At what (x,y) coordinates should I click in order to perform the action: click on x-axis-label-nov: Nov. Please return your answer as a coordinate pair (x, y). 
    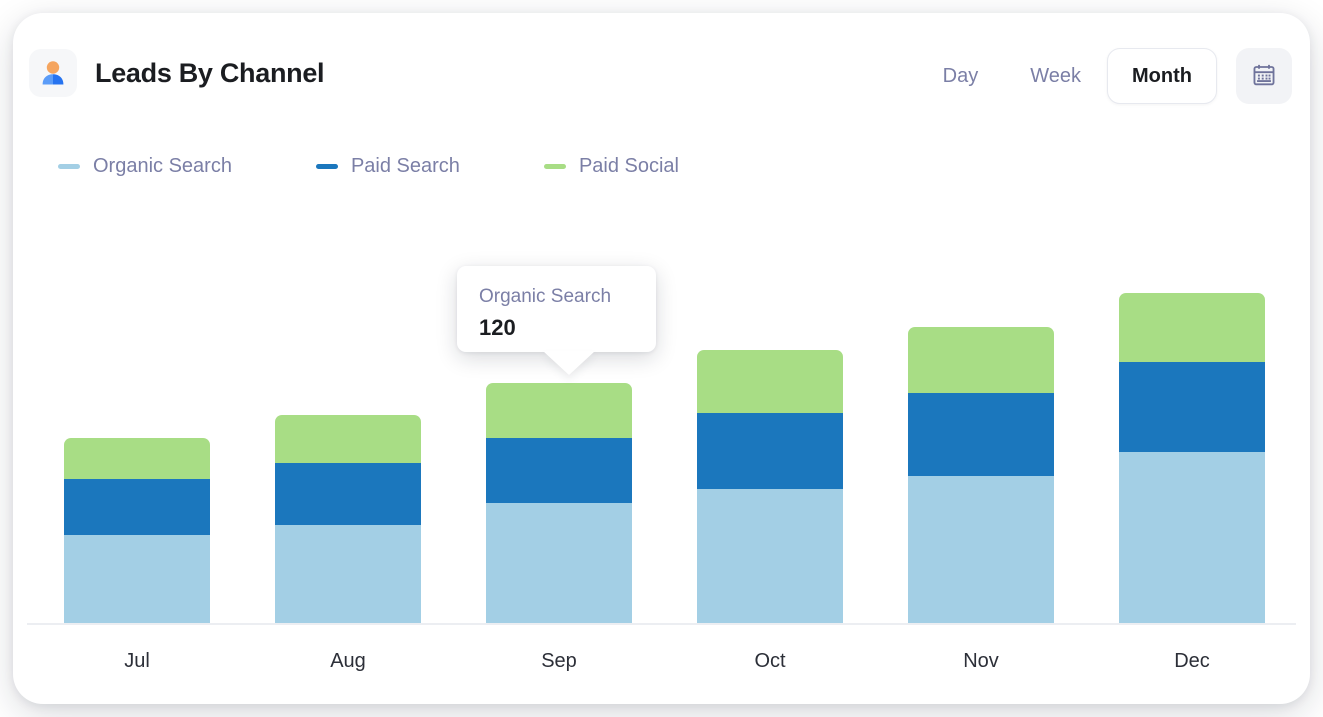
    Looking at the image, I should click on (981, 661).